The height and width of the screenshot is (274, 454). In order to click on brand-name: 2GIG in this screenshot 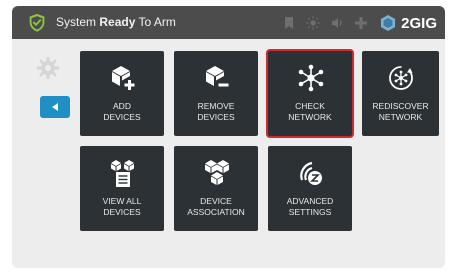, I will do `click(419, 23)`.